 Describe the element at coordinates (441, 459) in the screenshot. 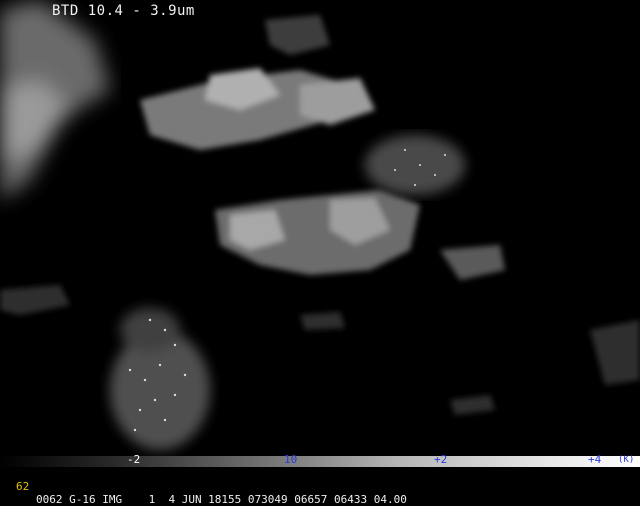

I see `colorbar-tick-label: +2` at that location.